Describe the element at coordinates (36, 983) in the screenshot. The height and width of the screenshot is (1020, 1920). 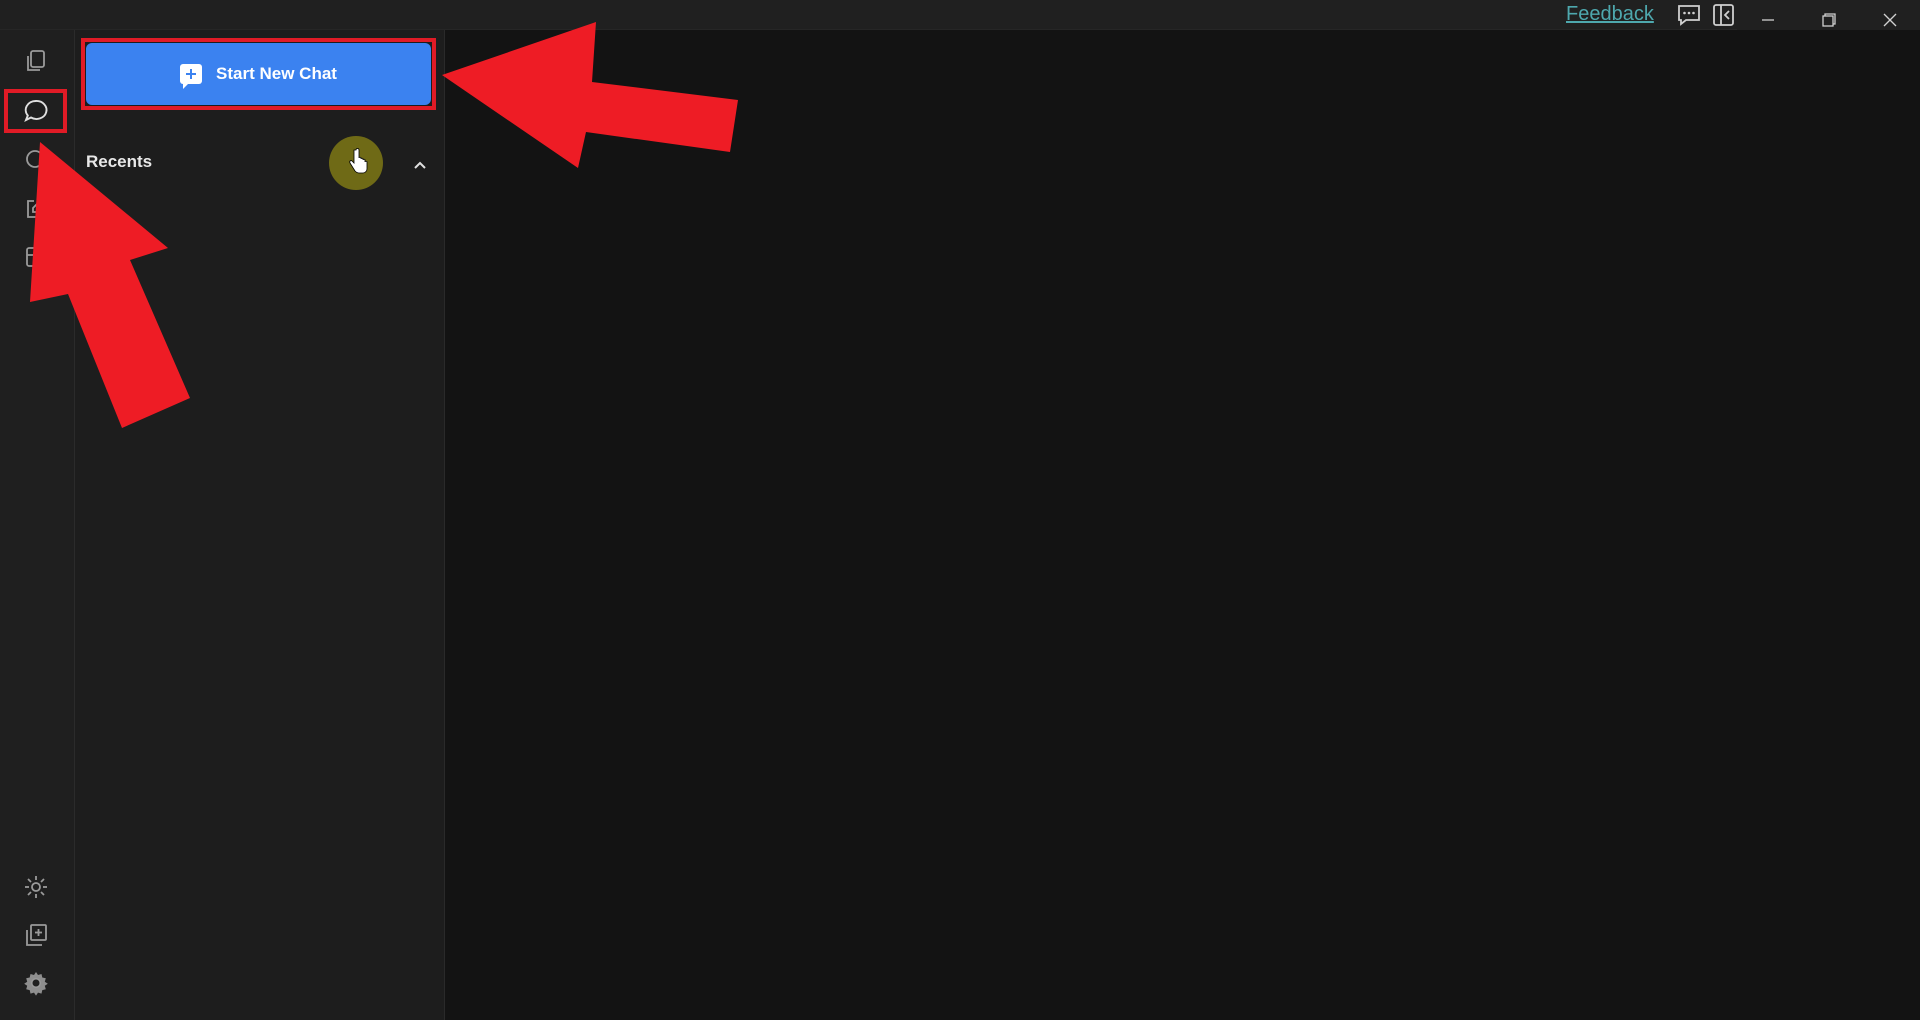
I see `settings-icon` at that location.